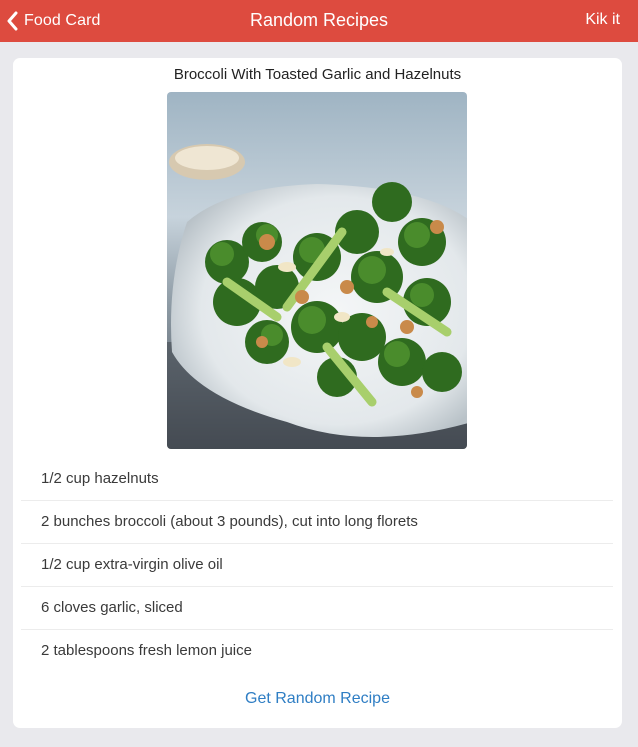 This screenshot has width=638, height=747. I want to click on top-nav-bar: Food Card Random Recipes Kik it, so click(319, 21).